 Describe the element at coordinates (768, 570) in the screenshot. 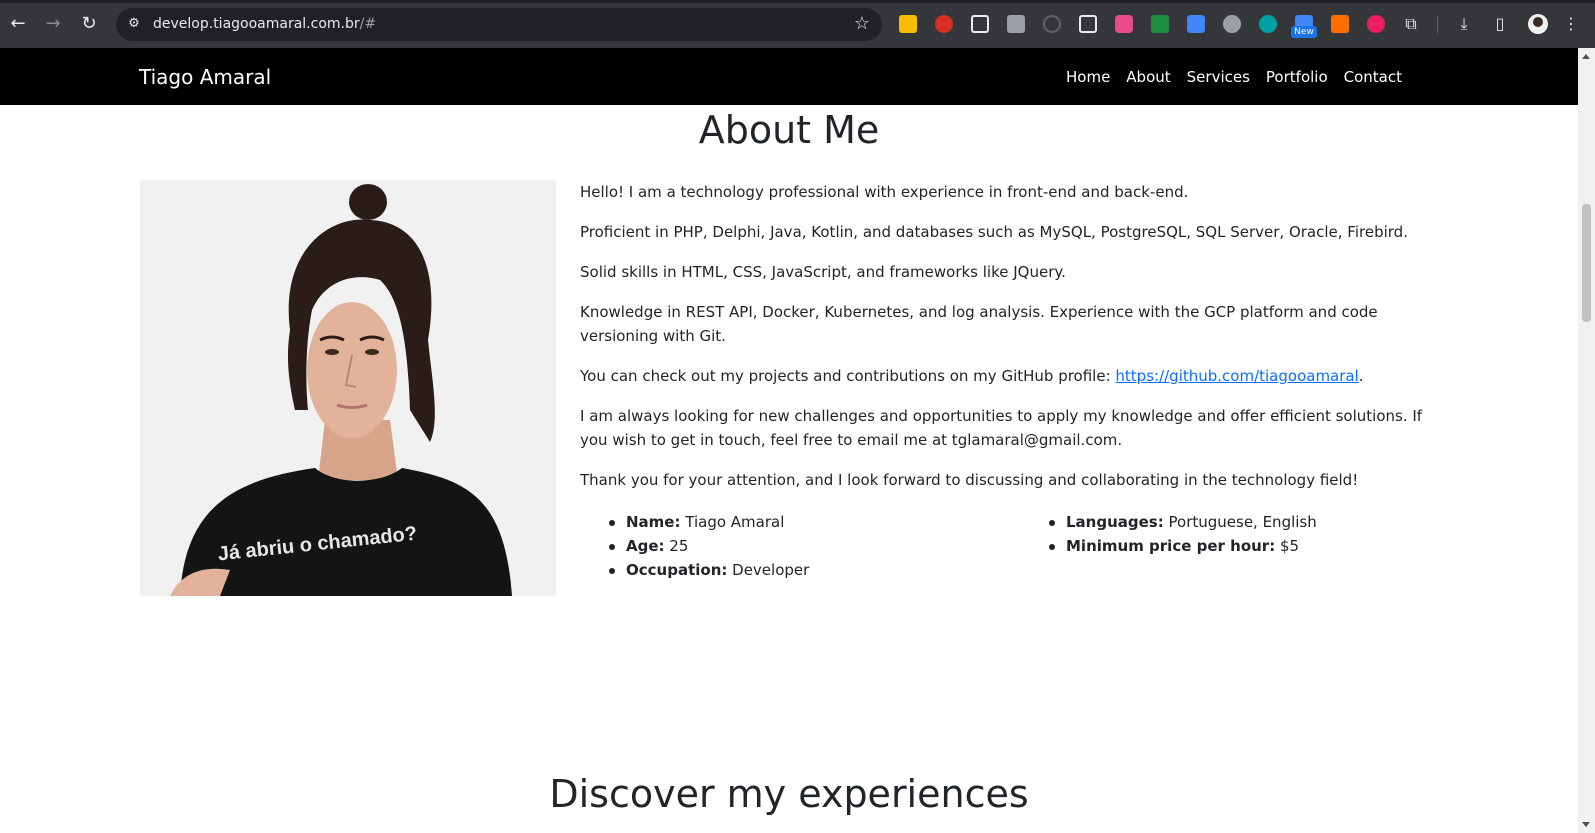

I see `info-value: Developer` at that location.